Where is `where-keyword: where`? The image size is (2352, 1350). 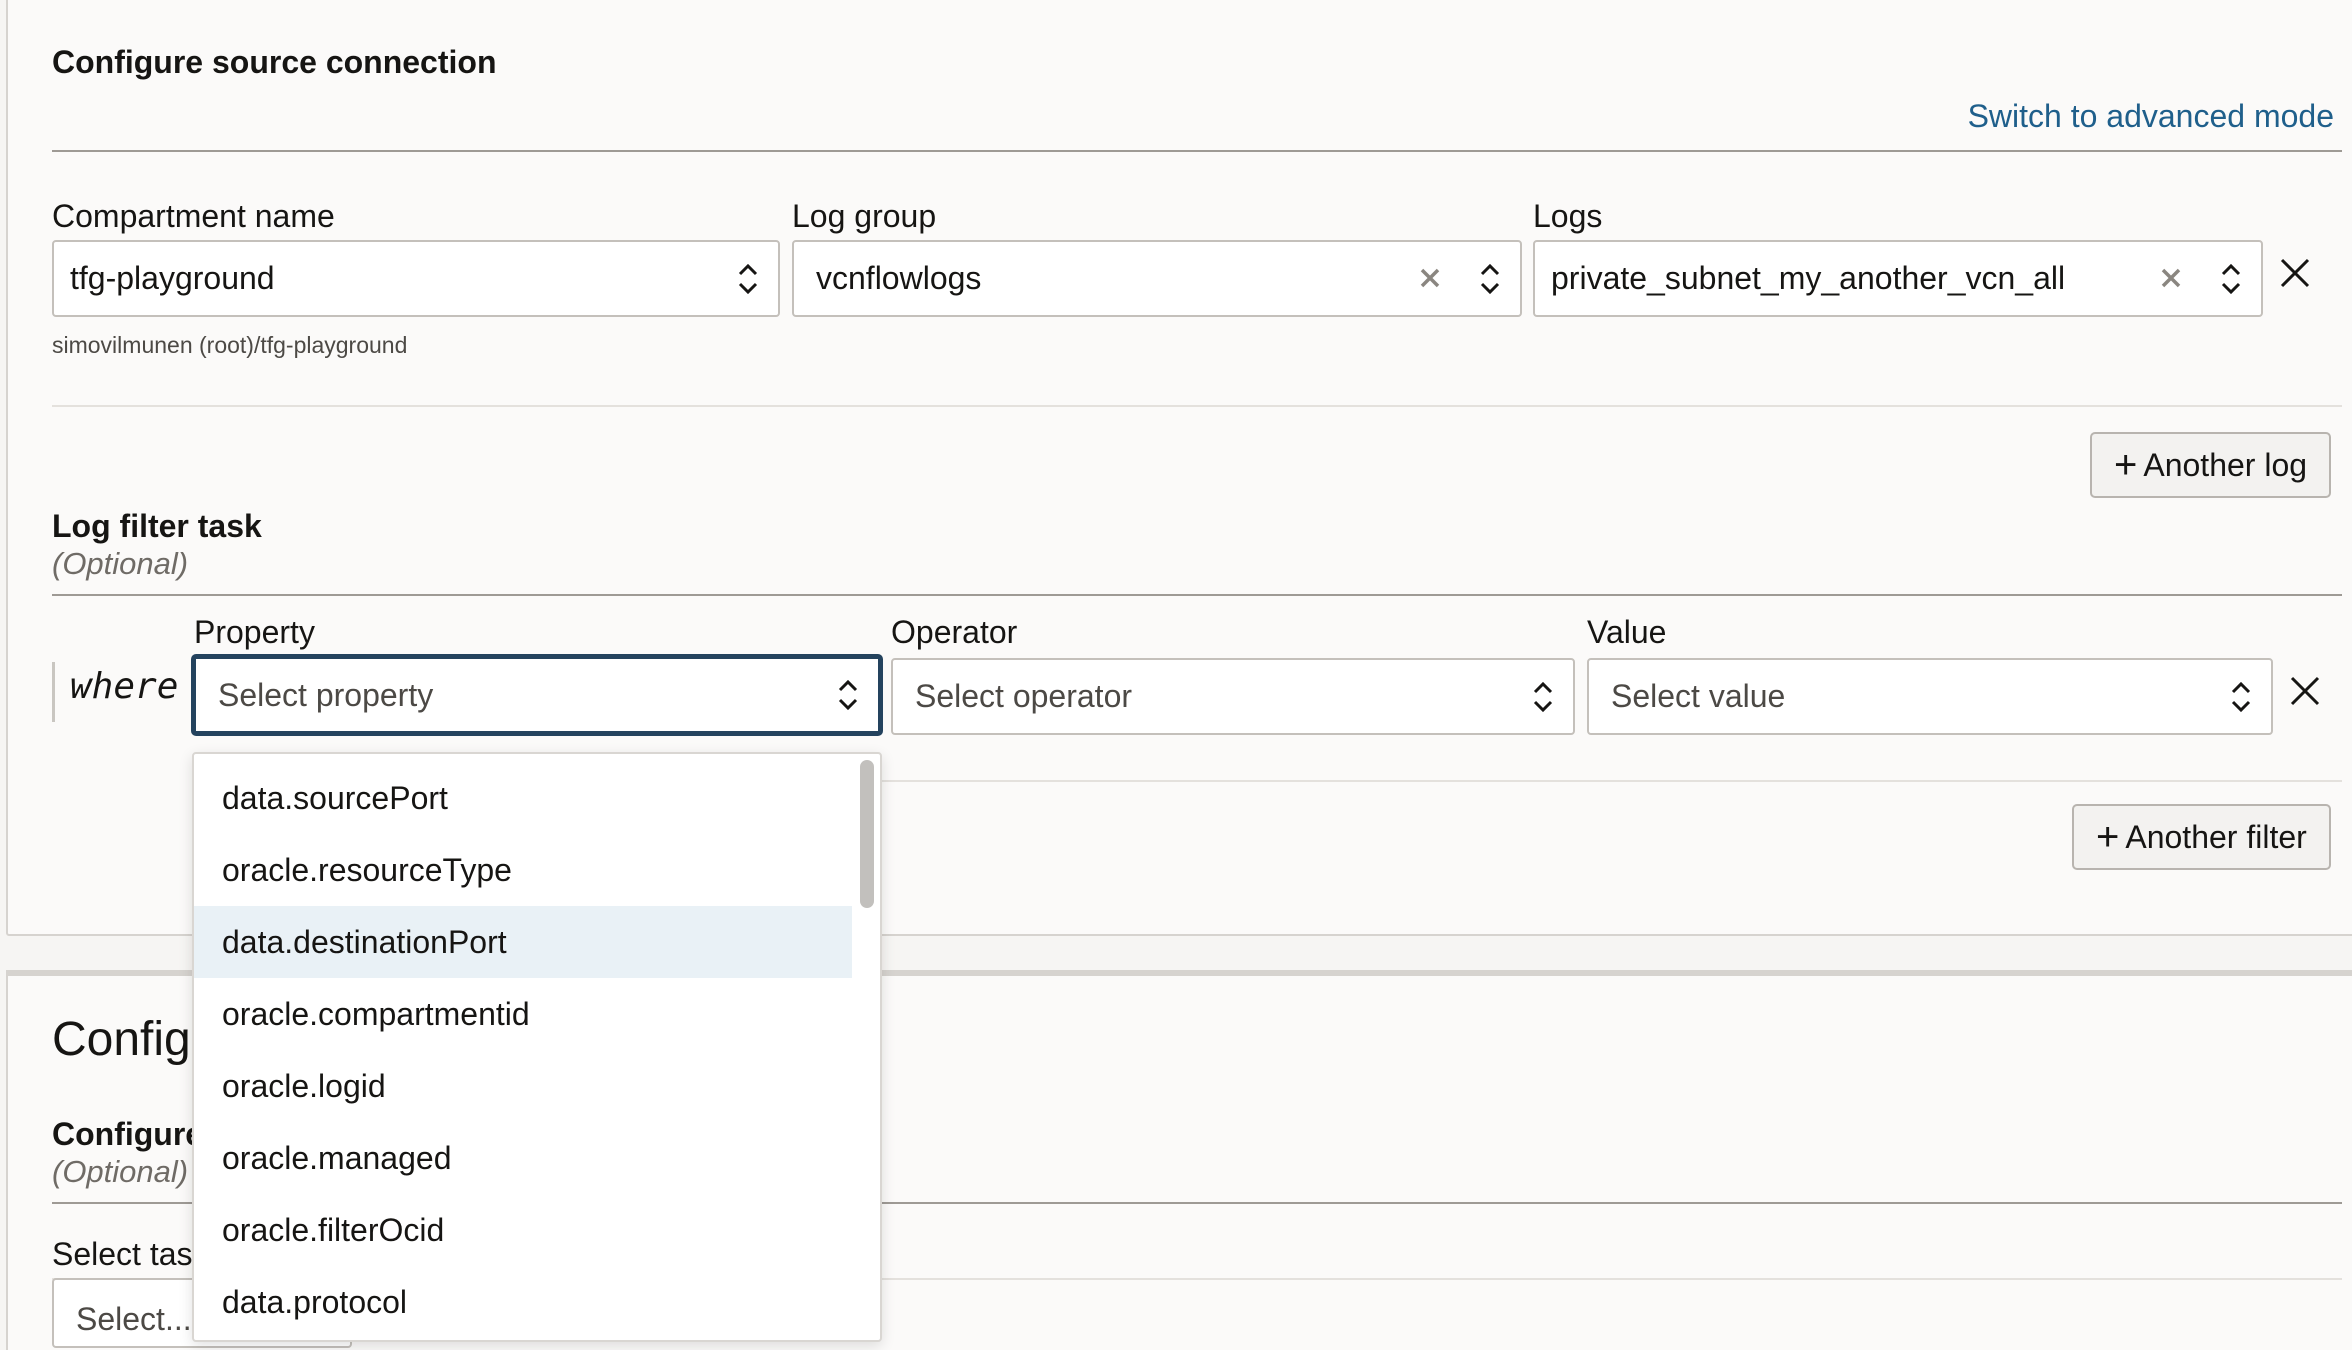 where-keyword: where is located at coordinates (124, 686).